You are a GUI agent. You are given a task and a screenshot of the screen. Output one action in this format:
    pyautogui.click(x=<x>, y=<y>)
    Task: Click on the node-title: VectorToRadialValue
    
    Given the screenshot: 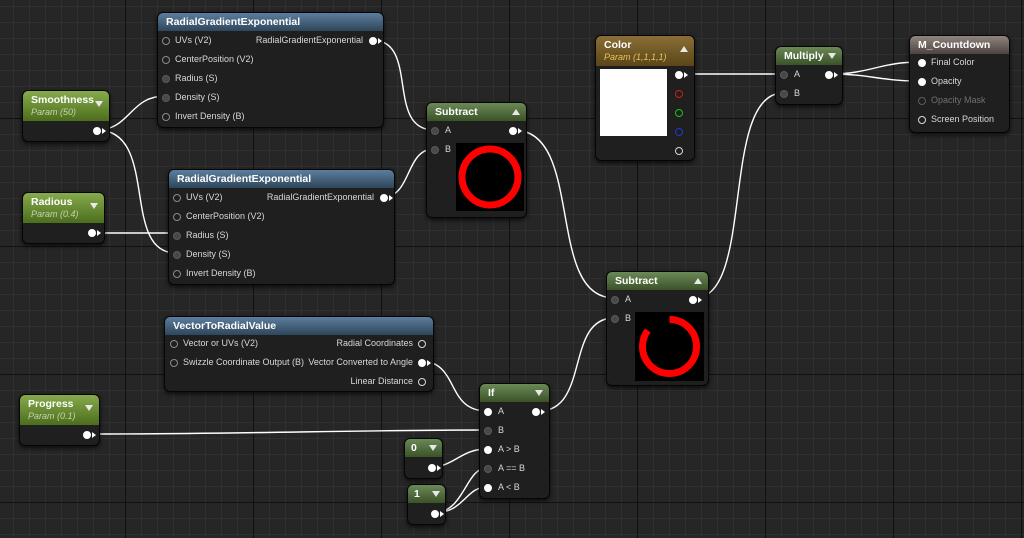 What is the action you would take?
    pyautogui.click(x=299, y=326)
    